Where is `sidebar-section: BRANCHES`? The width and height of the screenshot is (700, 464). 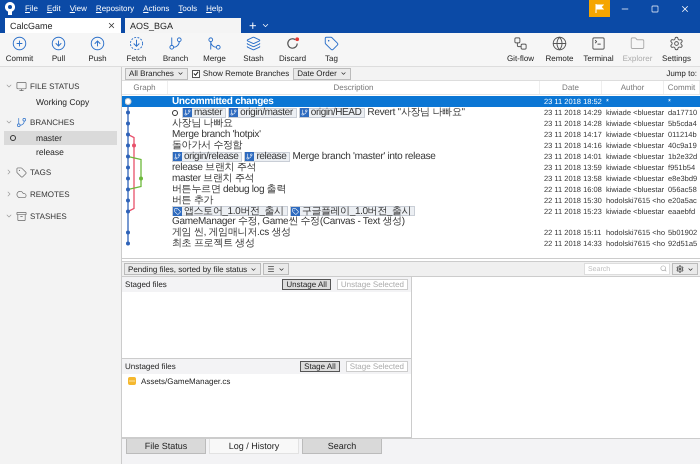 sidebar-section: BRANCHES is located at coordinates (60, 122).